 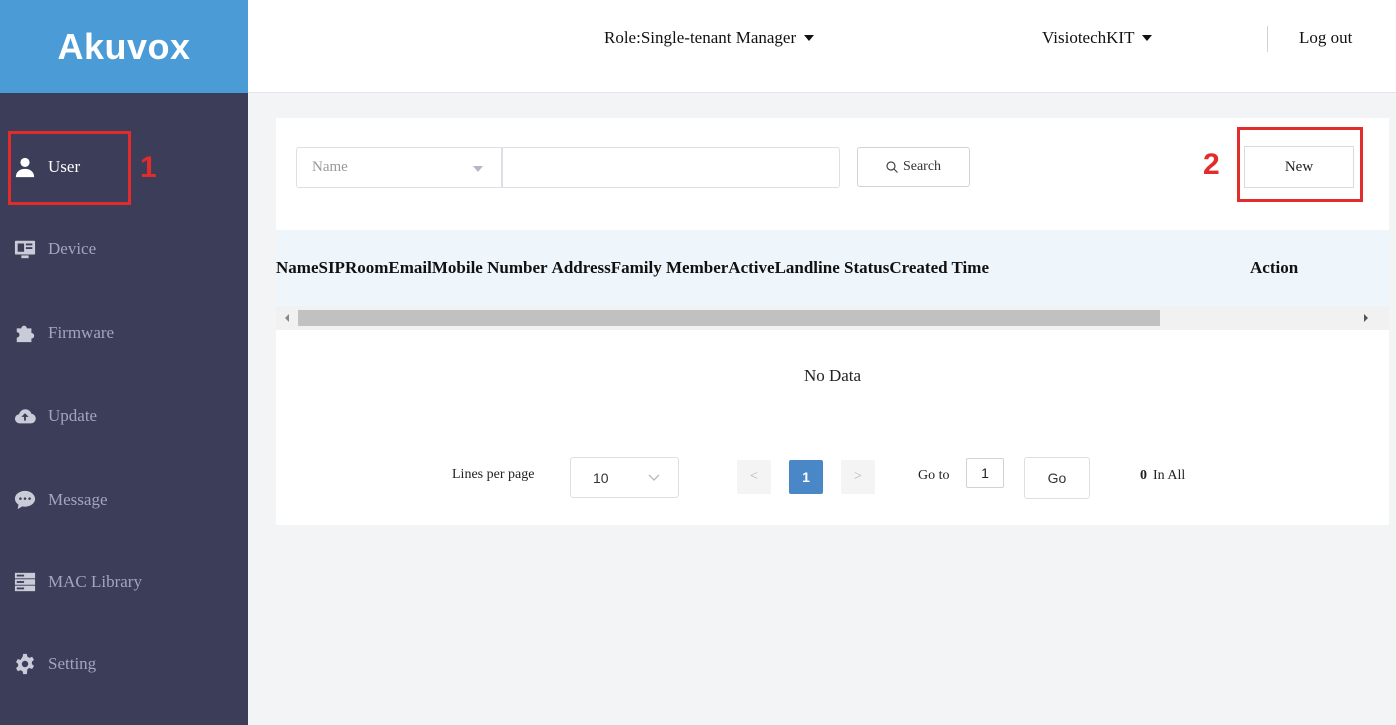 I want to click on sidebar-item-firmware: Firmware, so click(x=124, y=333).